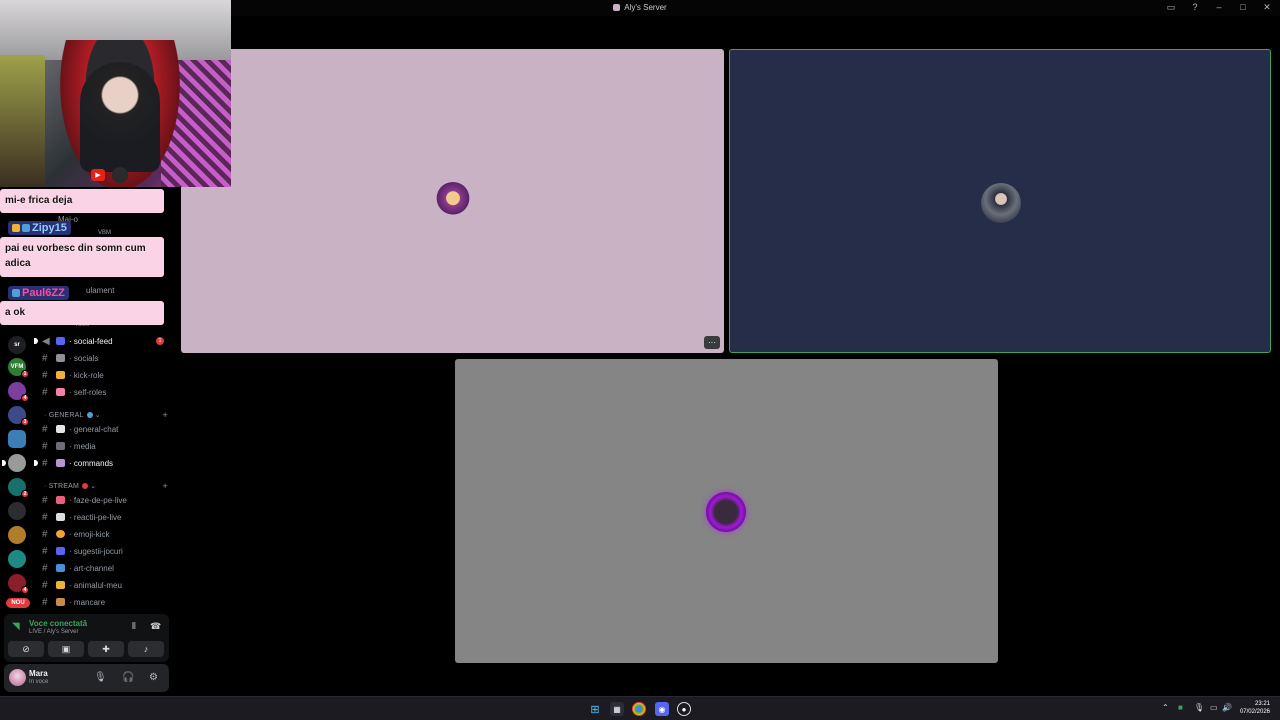 This screenshot has width=1280, height=720. What do you see at coordinates (17, 677) in the screenshot?
I see `avatar` at bounding box center [17, 677].